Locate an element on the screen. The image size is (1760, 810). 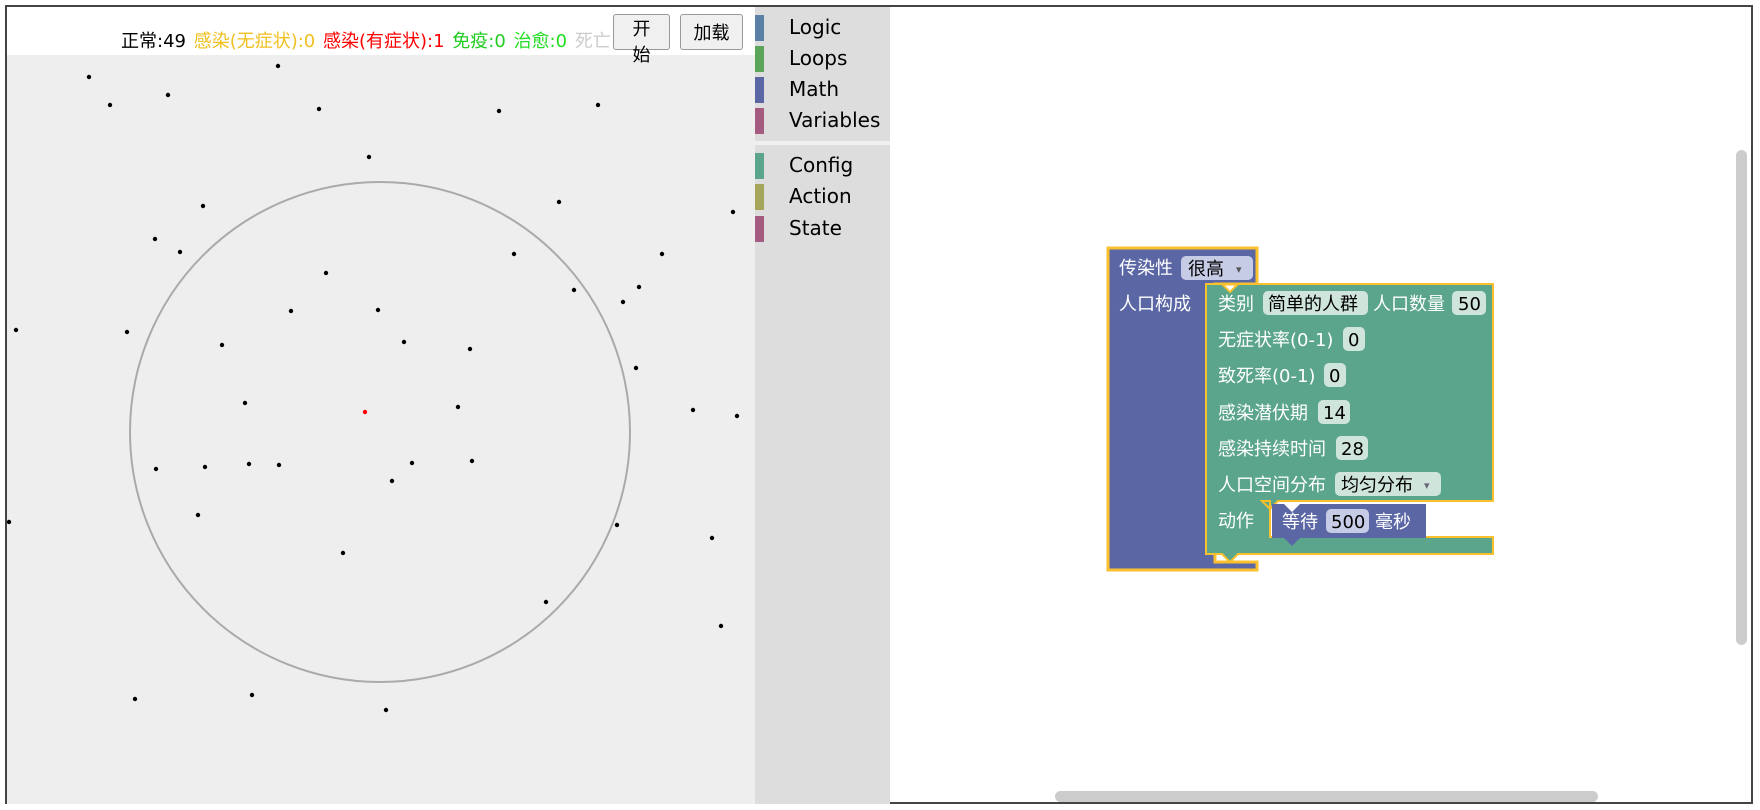
category-field: 简单的人群 is located at coordinates (1315, 303).